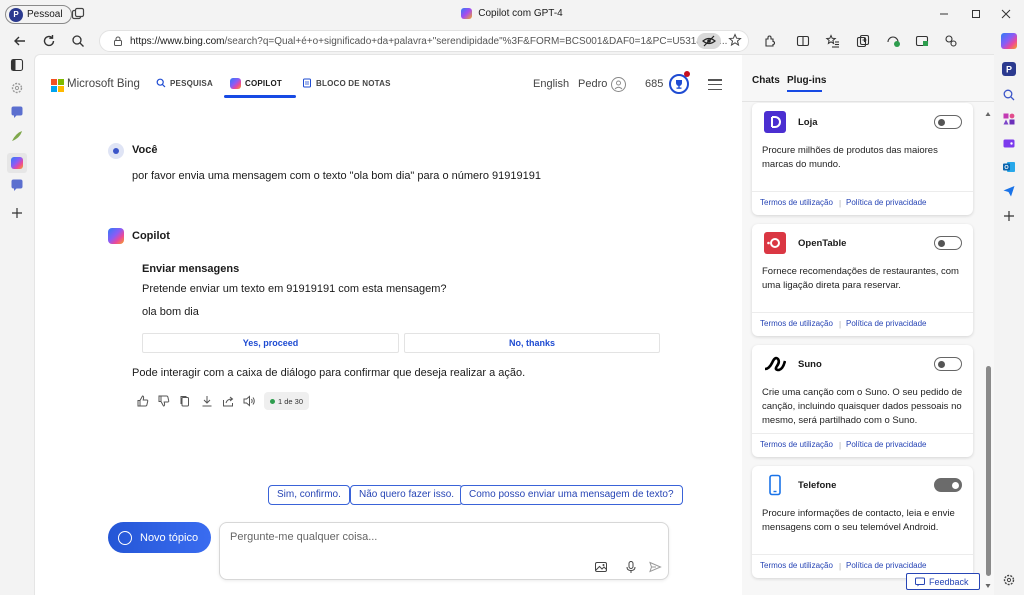 This screenshot has height=595, width=1024. I want to click on maximize-button, so click(976, 14).